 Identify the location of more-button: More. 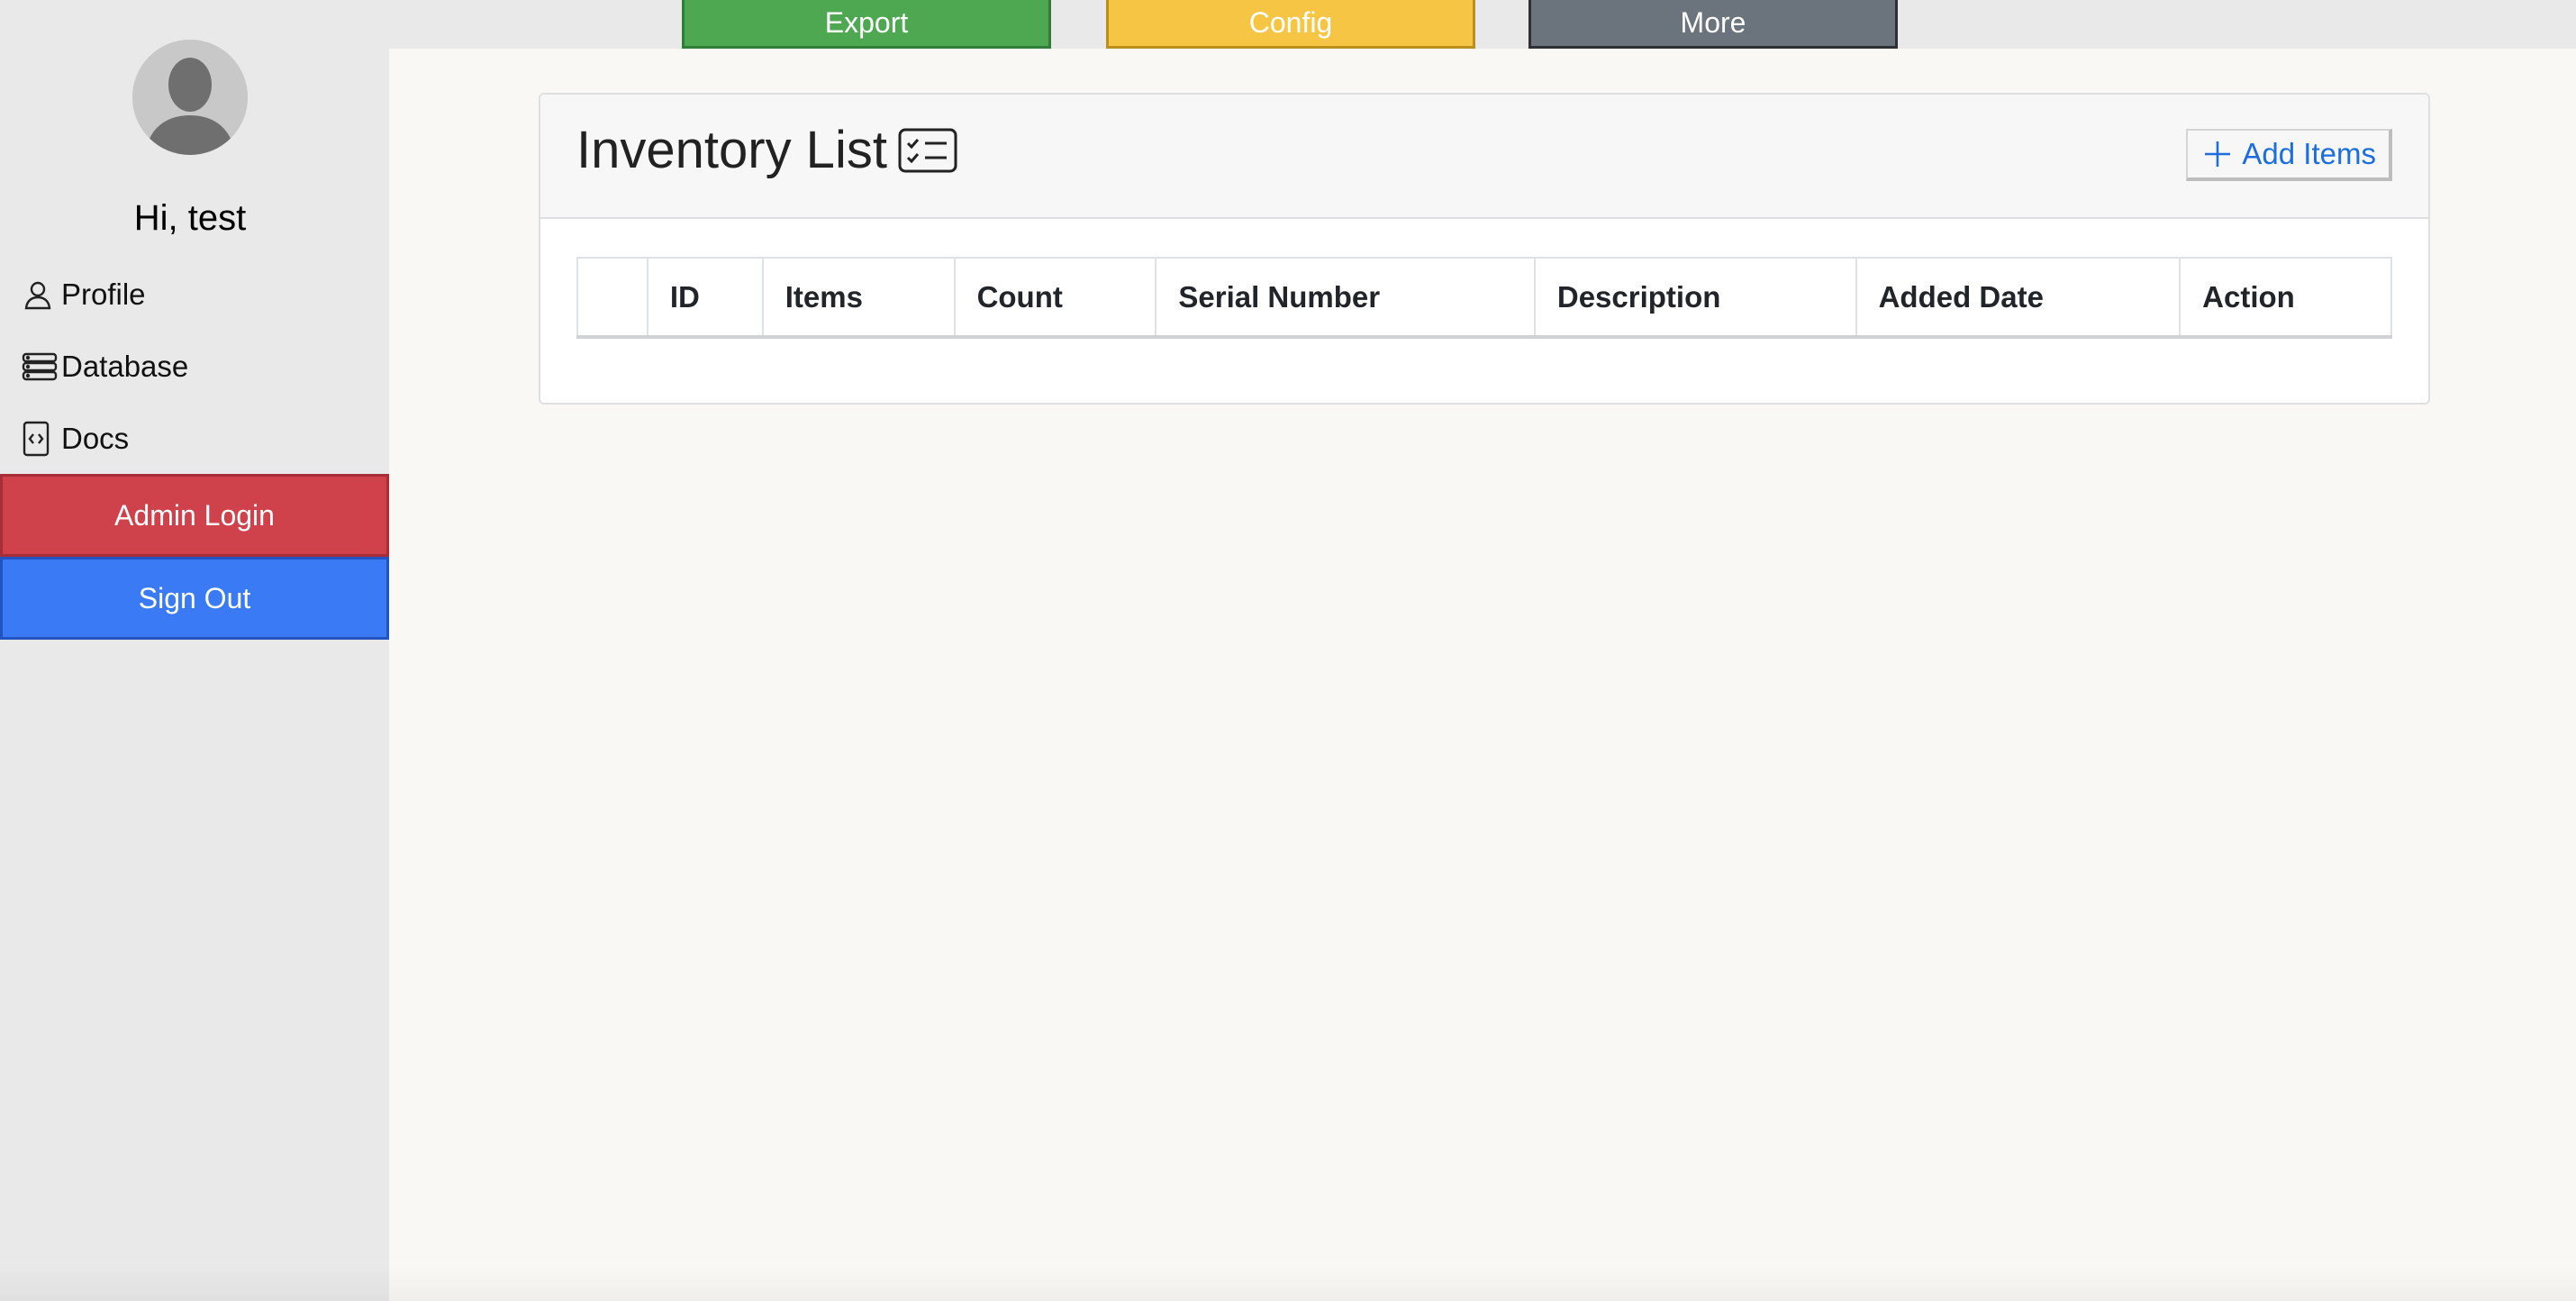
(1713, 24).